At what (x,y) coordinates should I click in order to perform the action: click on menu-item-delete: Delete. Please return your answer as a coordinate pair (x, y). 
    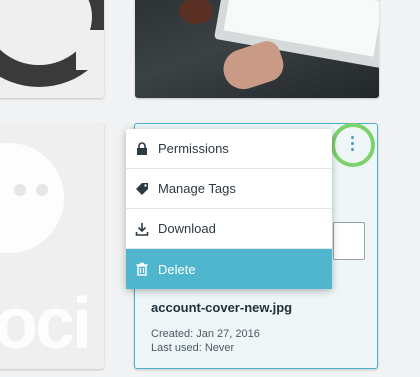
    Looking at the image, I should click on (229, 269).